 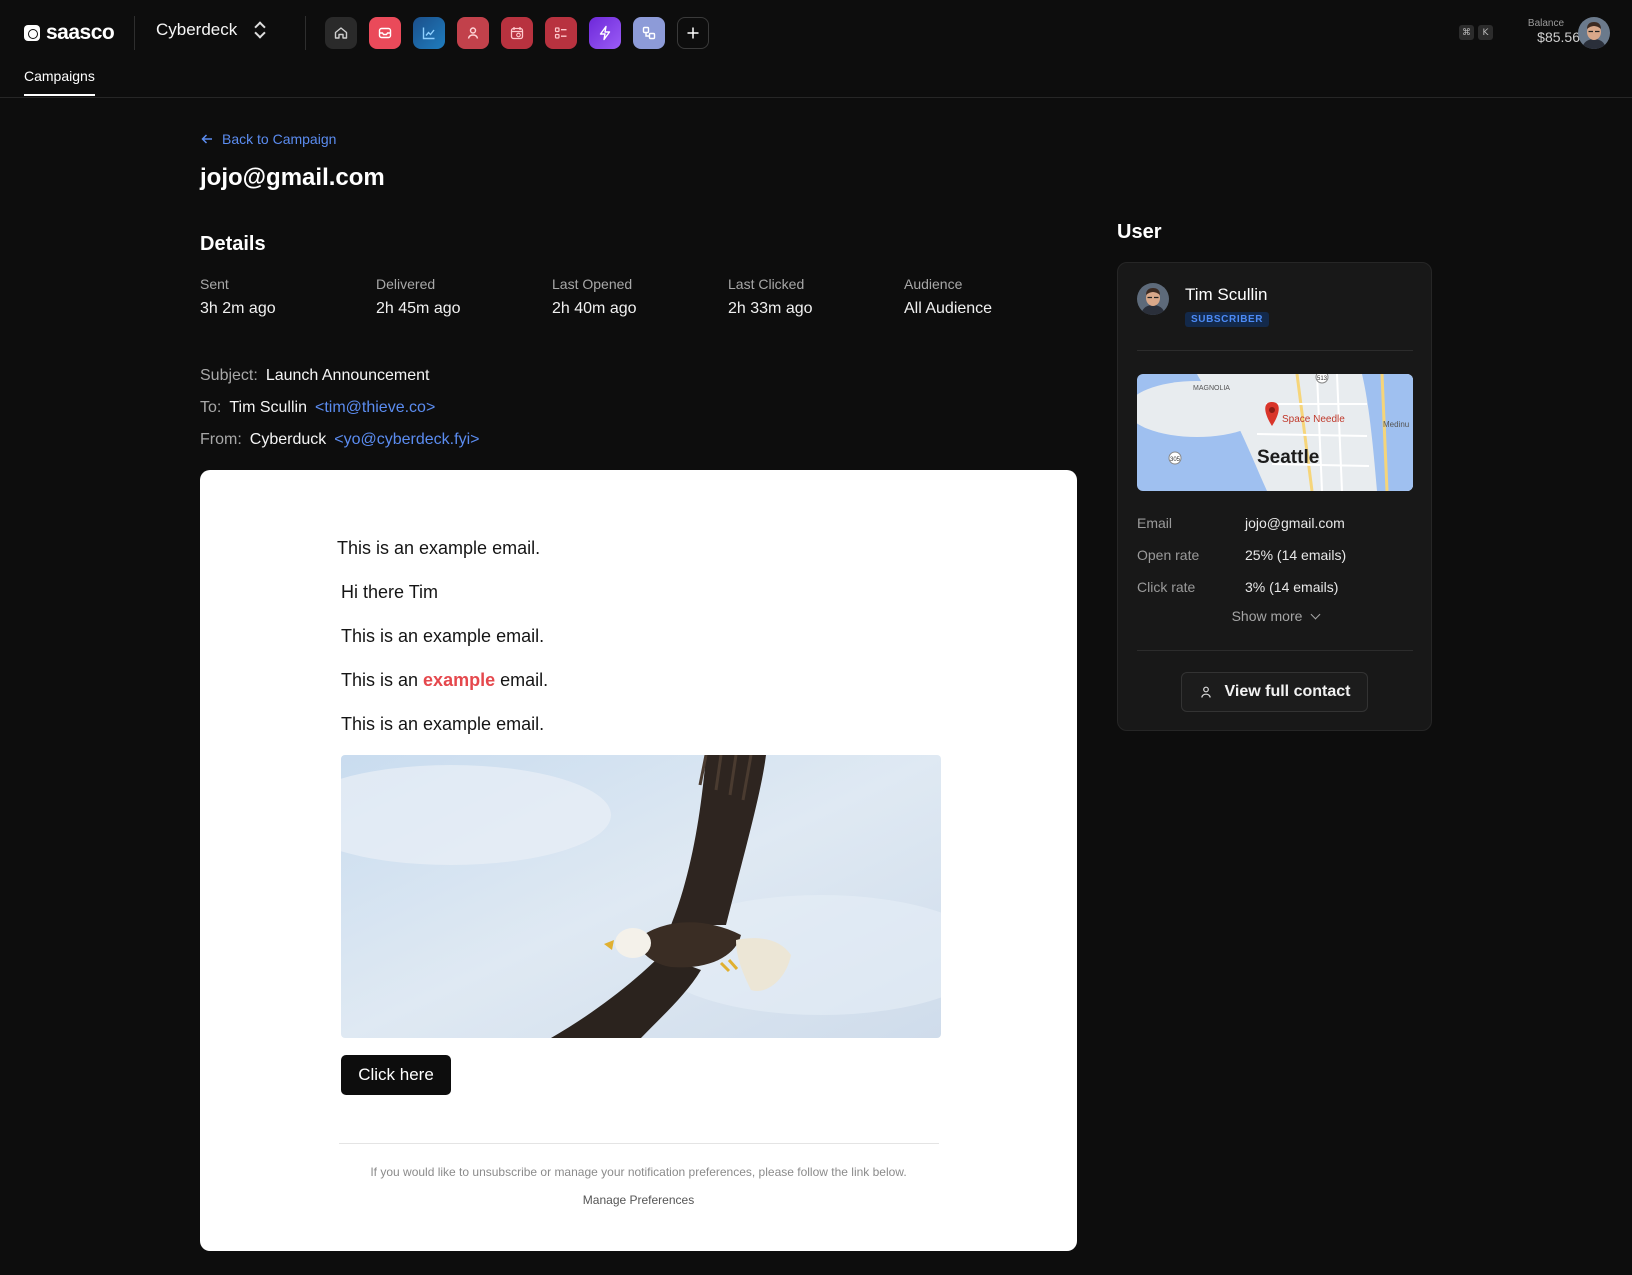 I want to click on to-row: To: Tim Scullin <tim@thieve.co>, so click(x=339, y=408).